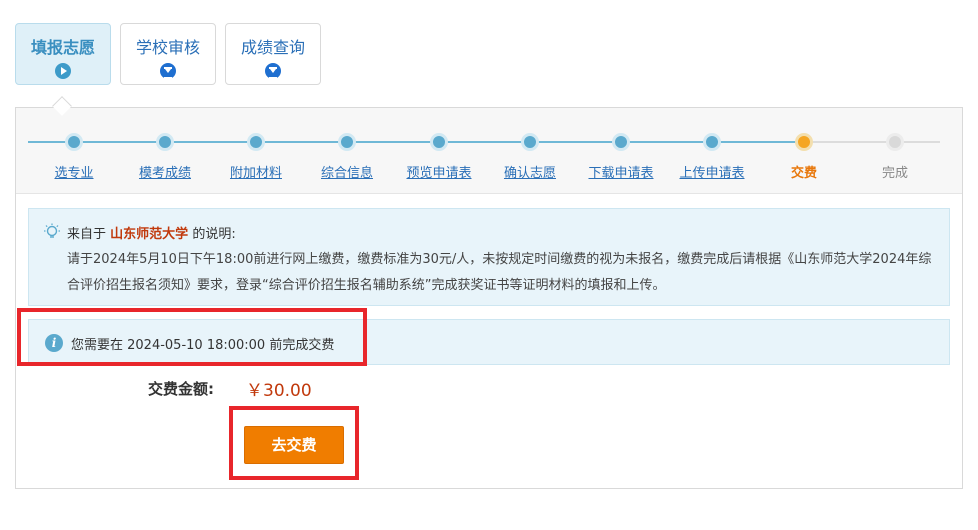  Describe the element at coordinates (181, 389) in the screenshot. I see `amount-label: 交费金额:` at that location.